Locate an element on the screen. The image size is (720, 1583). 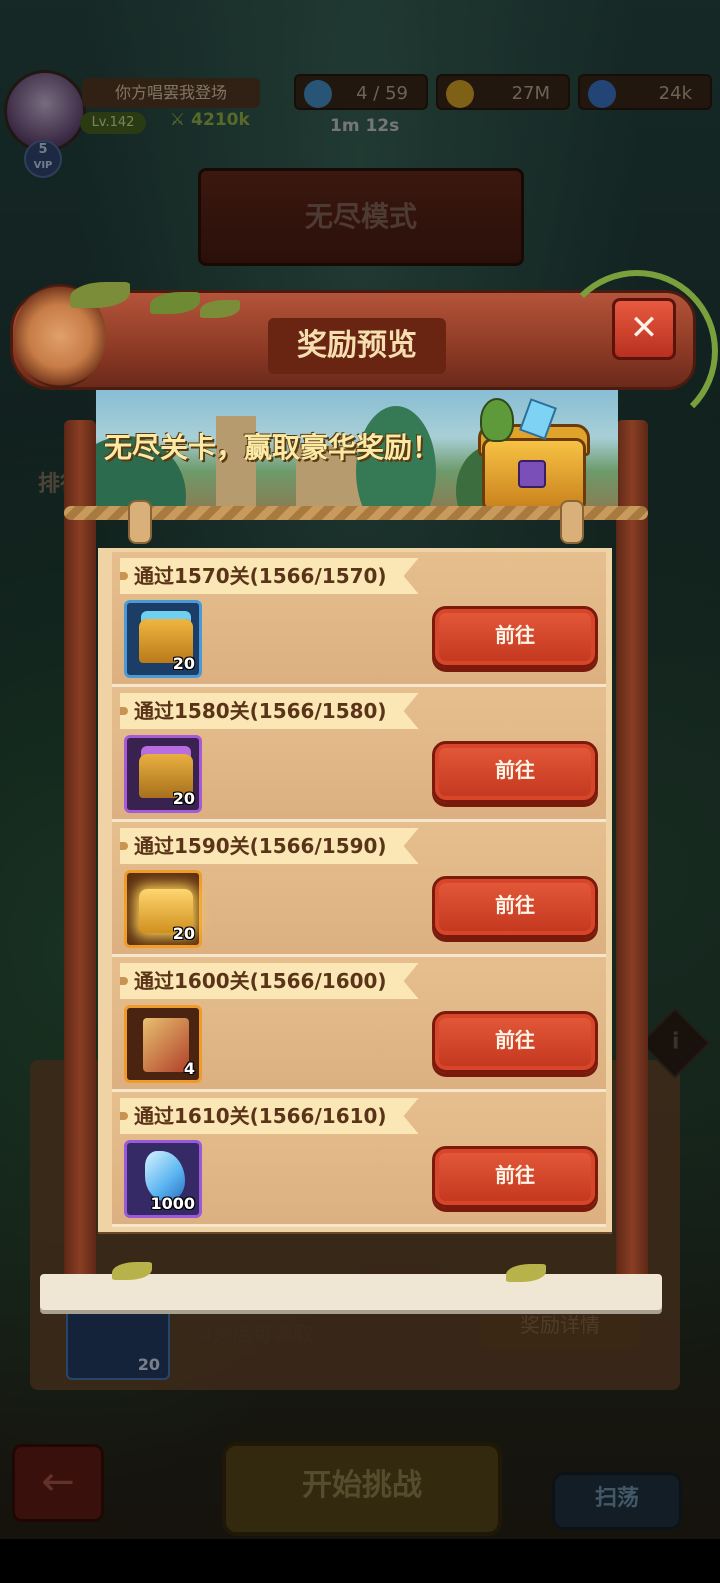
blue-chest-icon: 20 is located at coordinates (163, 639).